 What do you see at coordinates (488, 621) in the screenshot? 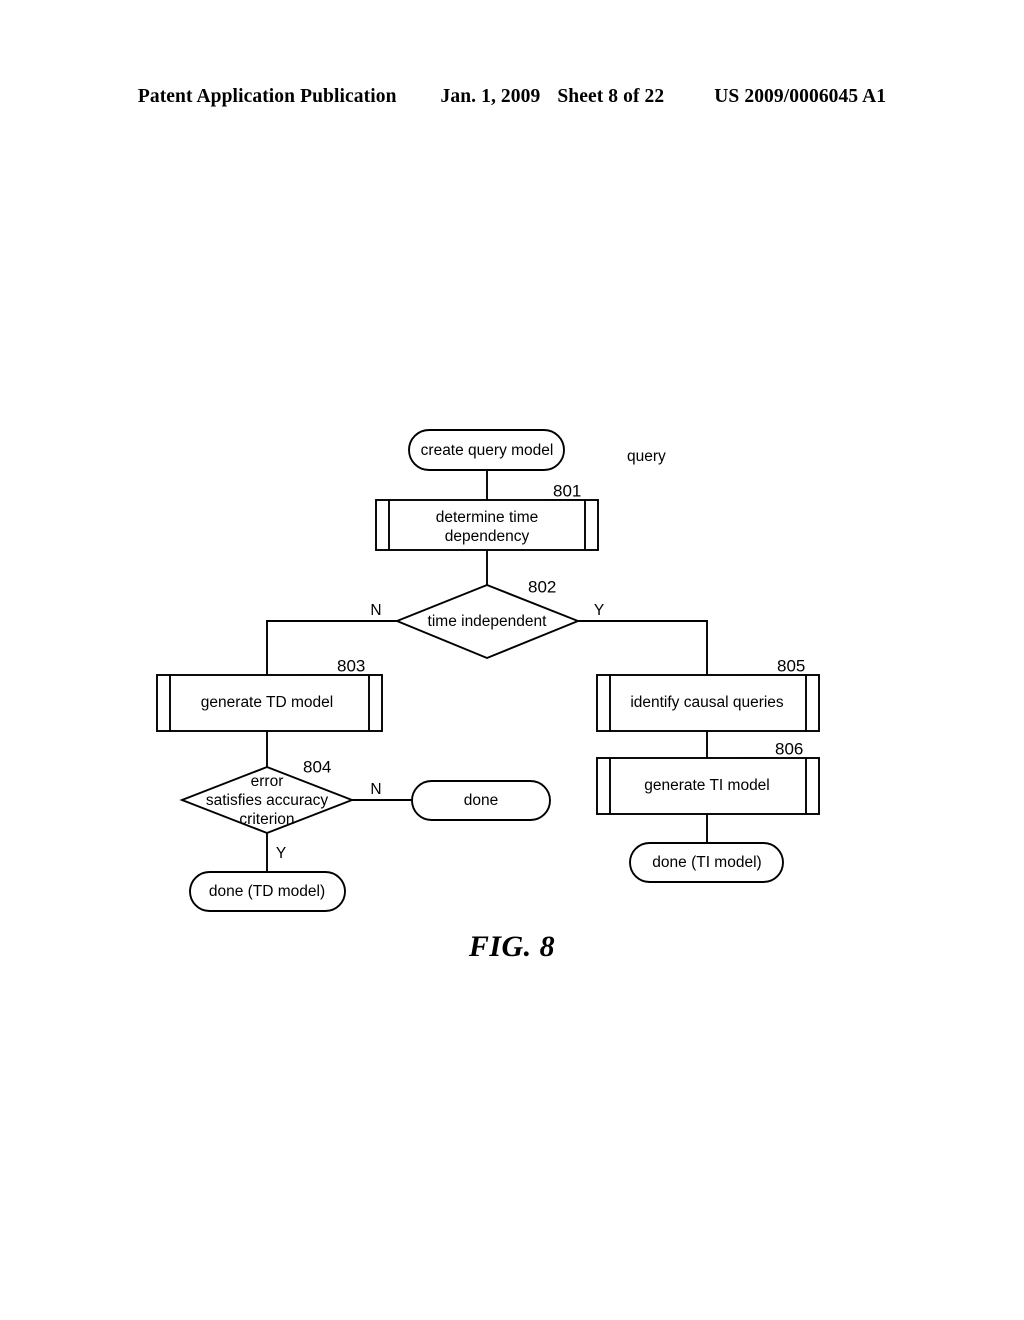
I see `time-independent-label: time independent` at bounding box center [488, 621].